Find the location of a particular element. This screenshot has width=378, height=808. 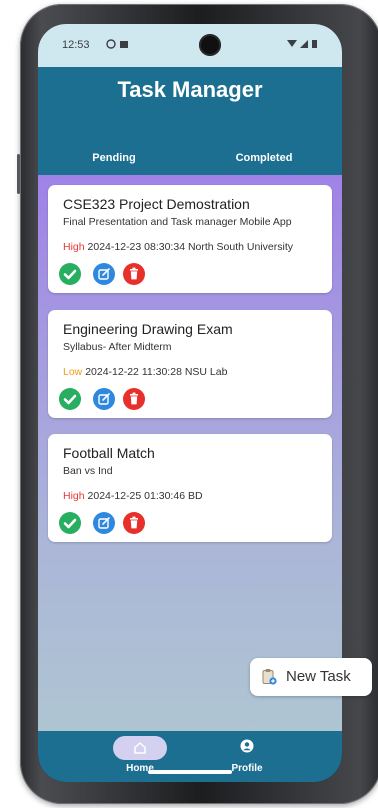

task-priority: Low is located at coordinates (73, 372).